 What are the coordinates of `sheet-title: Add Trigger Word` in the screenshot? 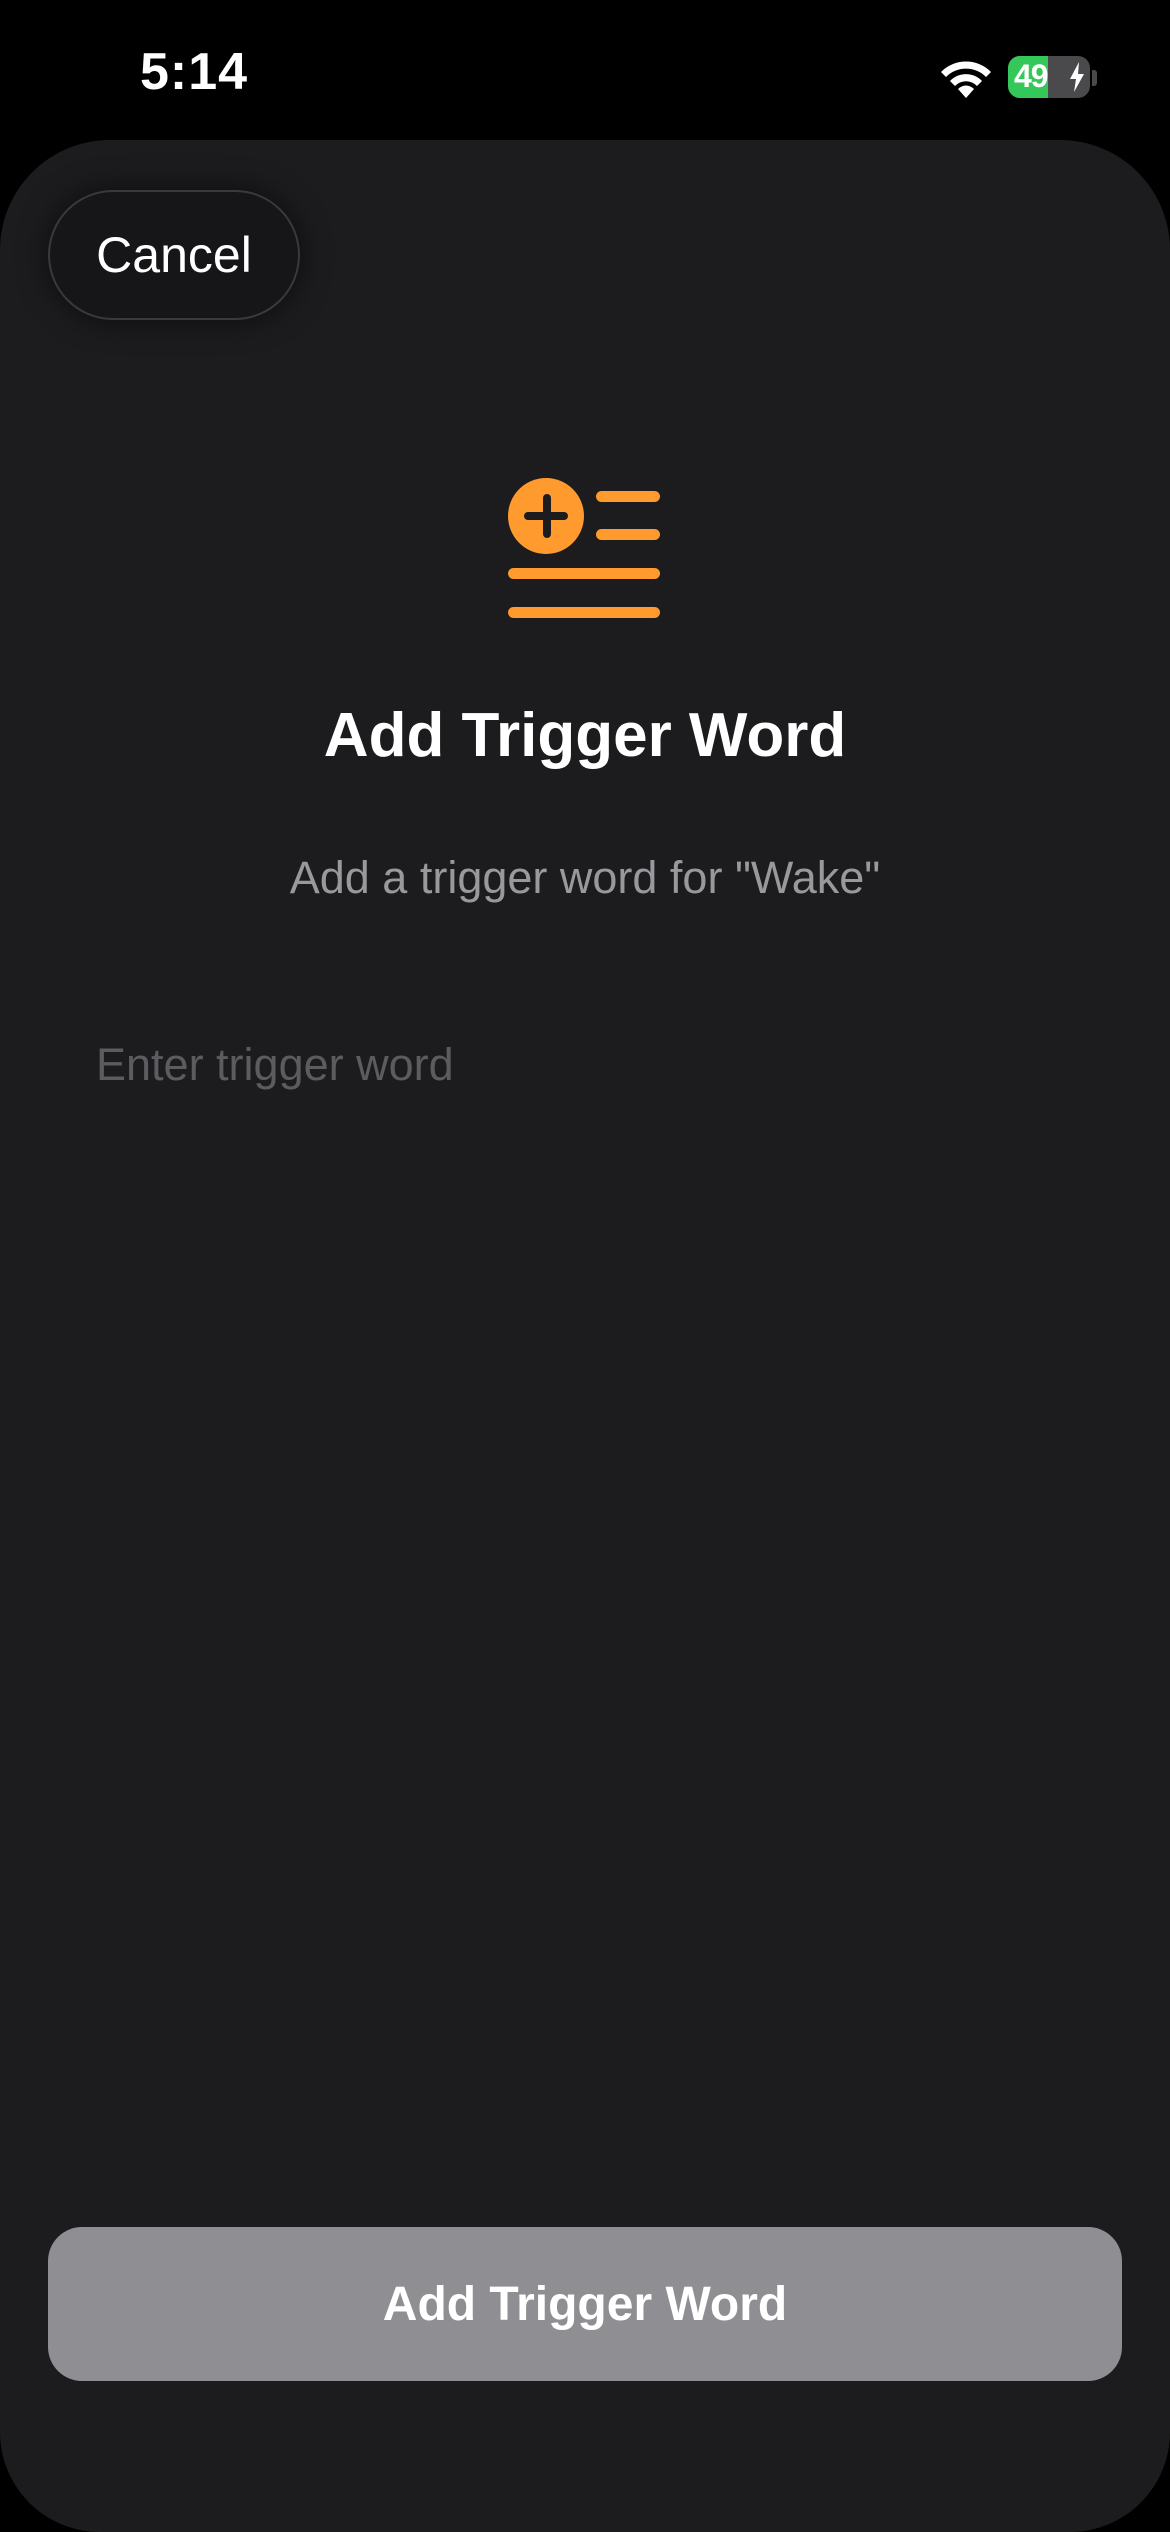 It's located at (585, 735).